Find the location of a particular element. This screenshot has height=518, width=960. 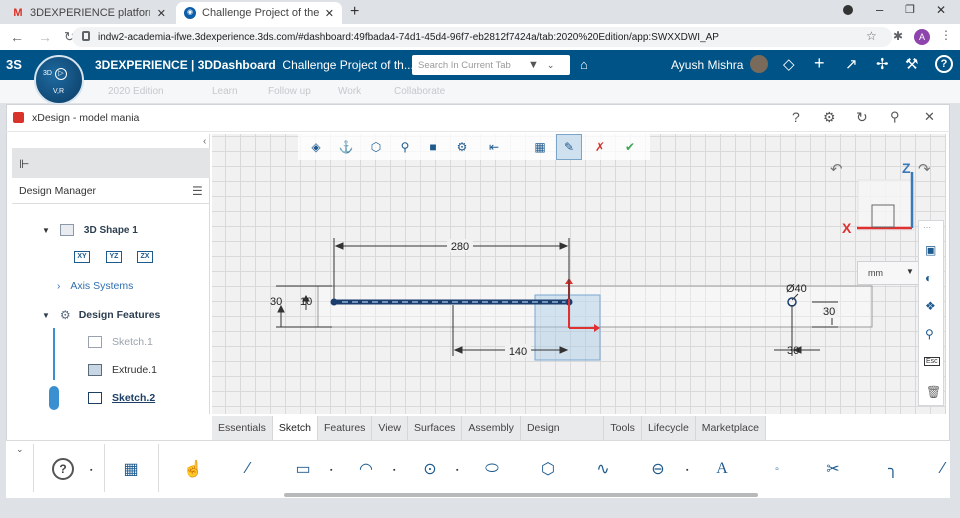

rotate-left-icon: ↶ is located at coordinates (836, 169).